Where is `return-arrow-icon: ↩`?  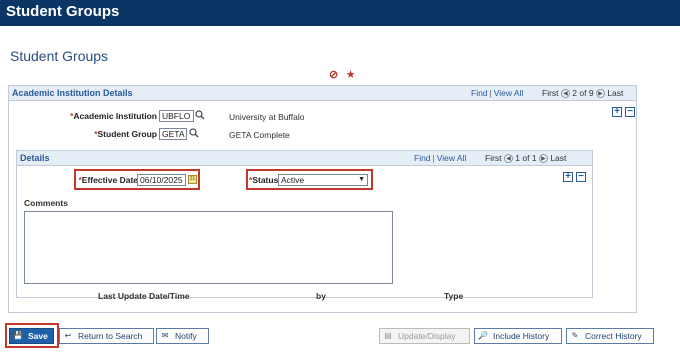 return-arrow-icon: ↩ is located at coordinates (68, 335).